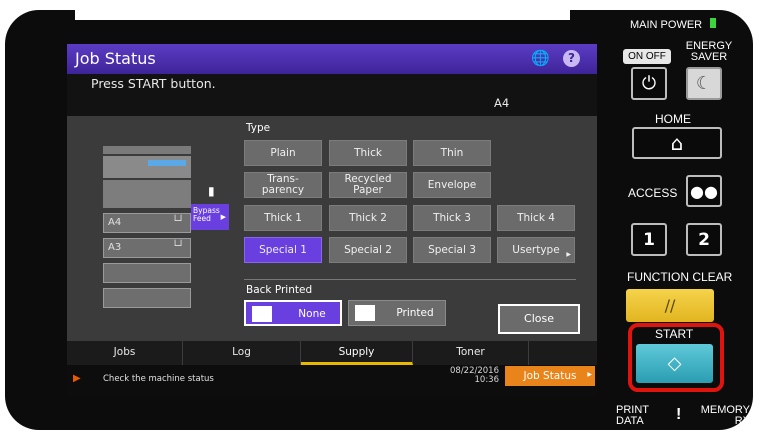 Image resolution: width=757 pixels, height=434 pixels. Describe the element at coordinates (147, 194) in the screenshot. I see `printer-section` at that location.